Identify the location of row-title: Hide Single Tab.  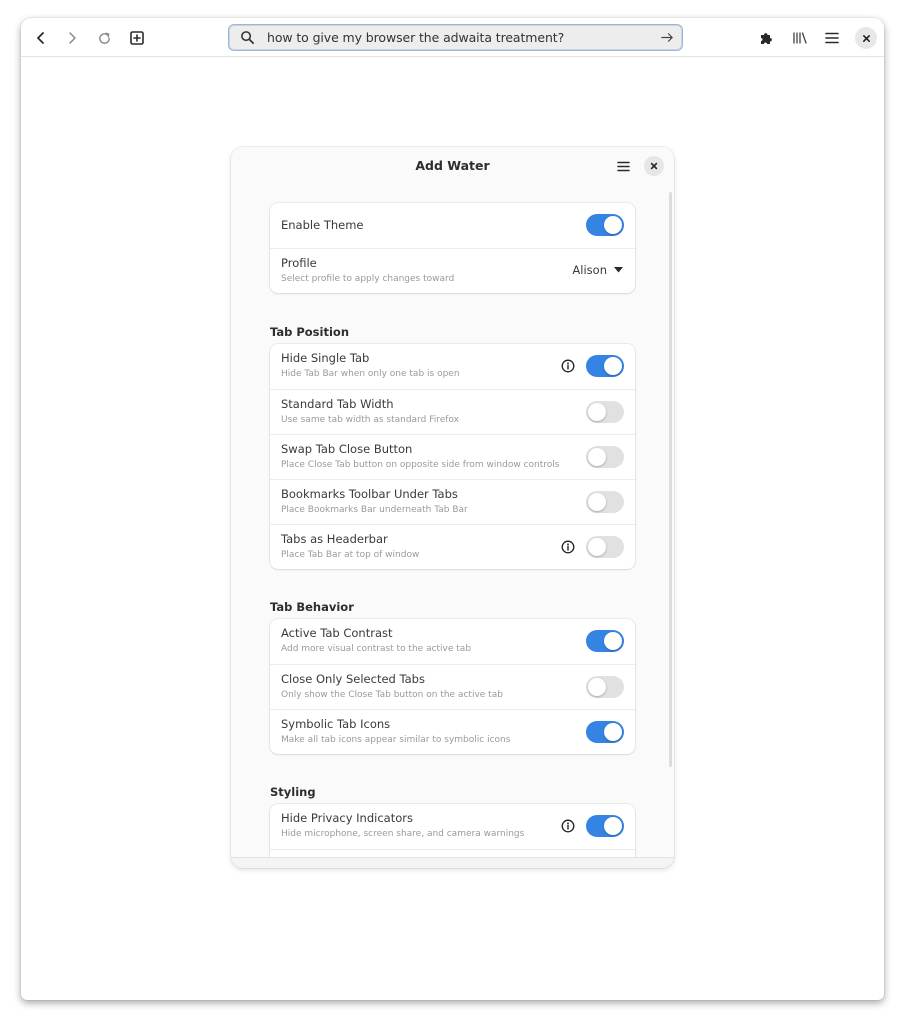
(325, 358).